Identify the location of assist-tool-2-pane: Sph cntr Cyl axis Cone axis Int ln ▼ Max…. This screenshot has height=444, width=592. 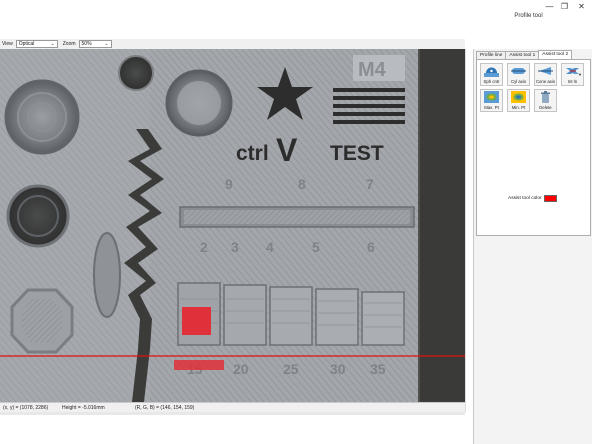
(533, 147).